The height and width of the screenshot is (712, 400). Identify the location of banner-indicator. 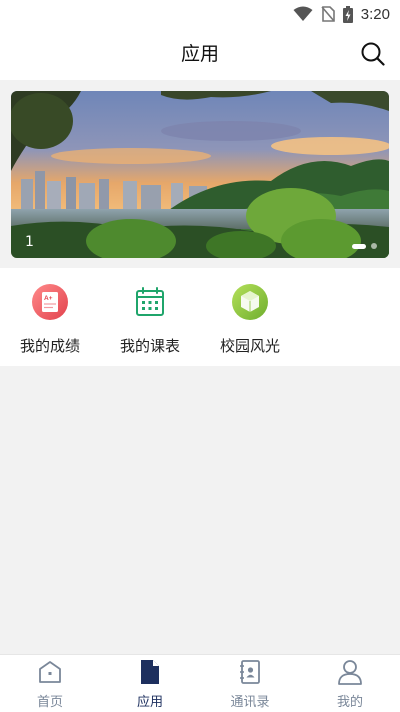
(364, 246).